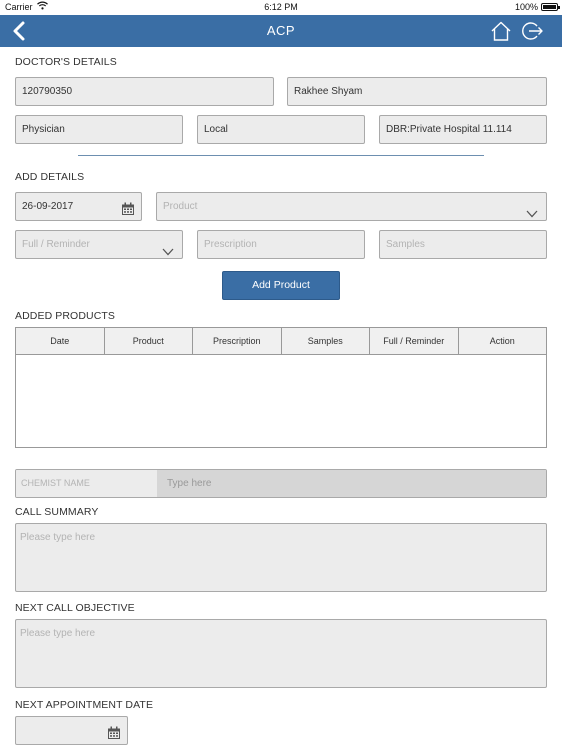 This screenshot has height=750, width=562. Describe the element at coordinates (463, 244) in the screenshot. I see `samples-input: Samples` at that location.